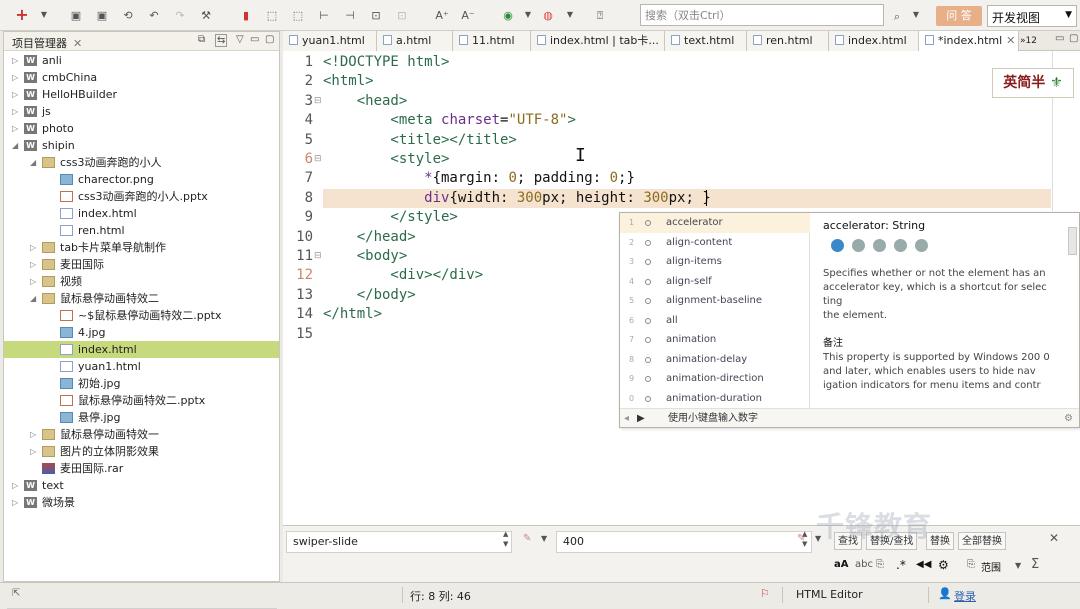 This screenshot has height=609, width=1080. Describe the element at coordinates (897, 16) in the screenshot. I see `search-icon: ⌕` at that location.